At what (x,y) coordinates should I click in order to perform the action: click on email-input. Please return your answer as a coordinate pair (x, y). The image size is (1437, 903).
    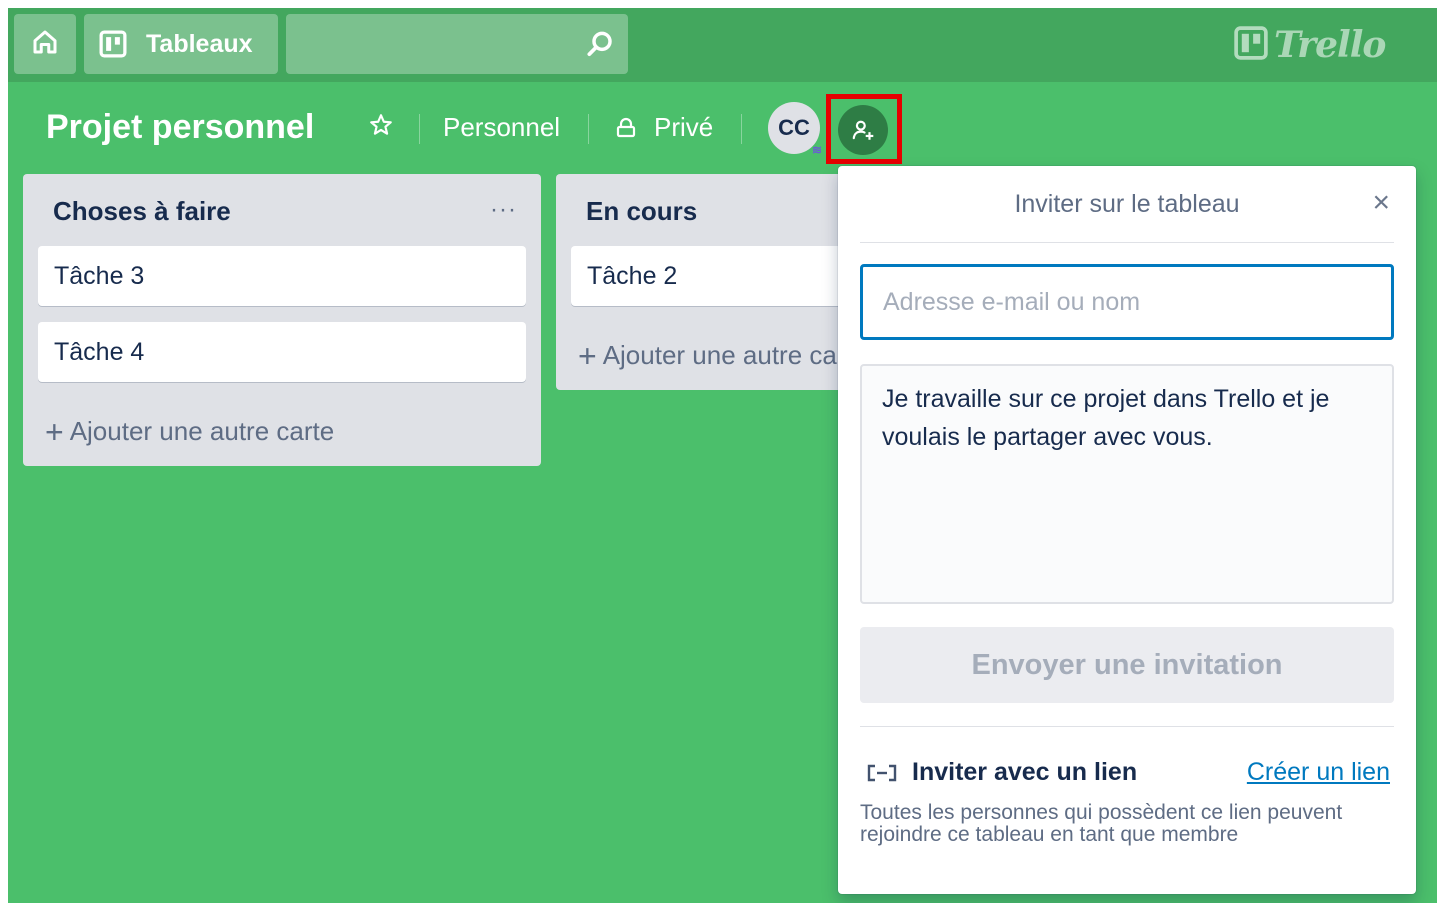
    Looking at the image, I should click on (1127, 302).